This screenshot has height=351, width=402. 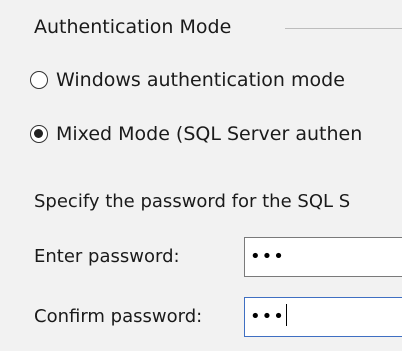 What do you see at coordinates (267, 316) in the screenshot?
I see `confirm-password-value: •••` at bounding box center [267, 316].